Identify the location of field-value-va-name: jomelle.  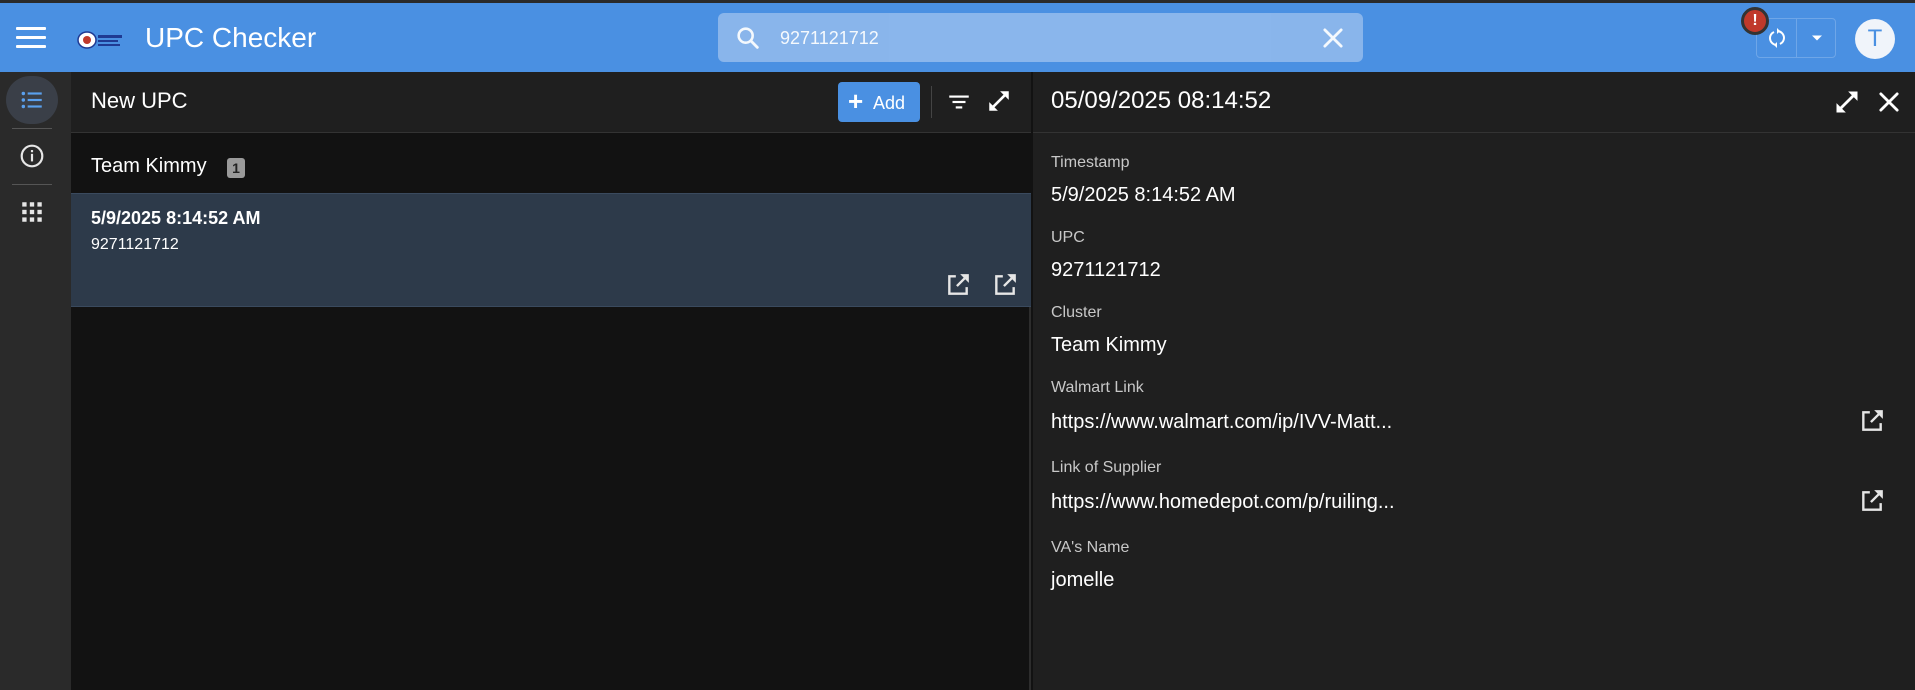
(1083, 580).